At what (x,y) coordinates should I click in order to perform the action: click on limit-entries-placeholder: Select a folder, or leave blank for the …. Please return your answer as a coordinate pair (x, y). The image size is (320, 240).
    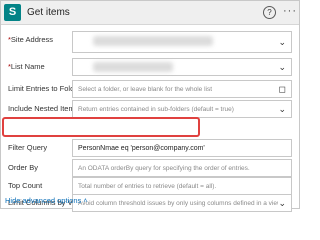
    Looking at the image, I should click on (145, 89).